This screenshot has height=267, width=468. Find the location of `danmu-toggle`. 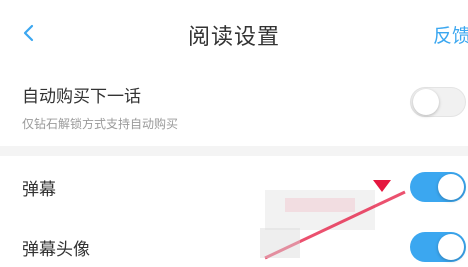

danmu-toggle is located at coordinates (438, 187).